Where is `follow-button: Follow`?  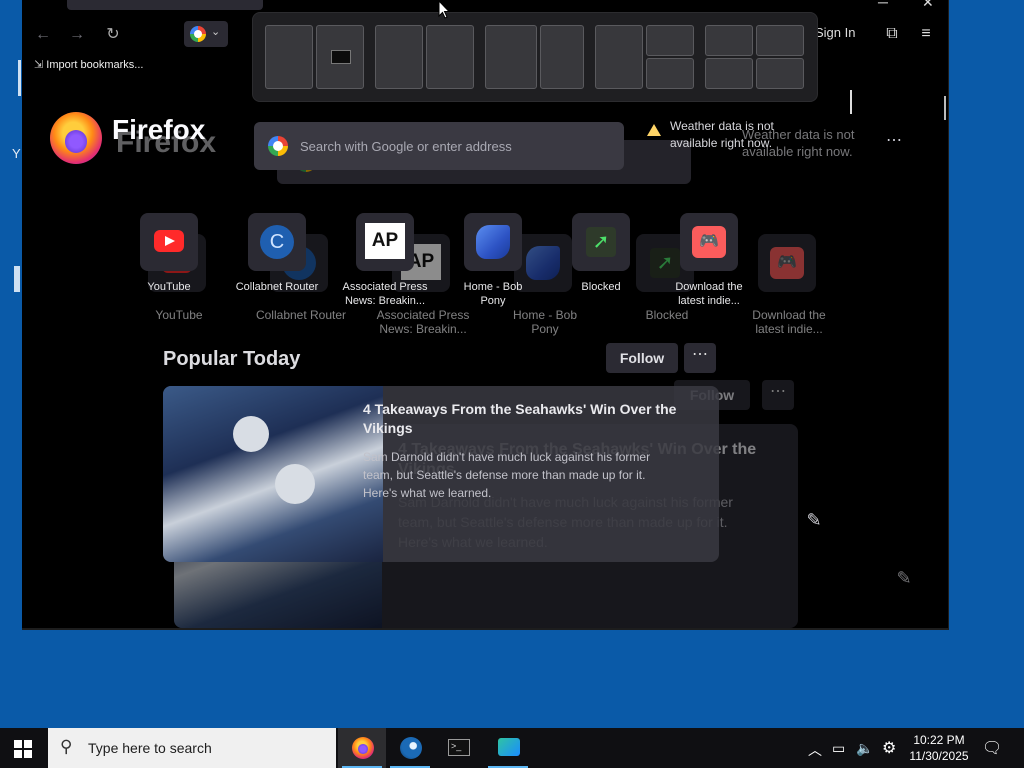
follow-button: Follow is located at coordinates (642, 358).